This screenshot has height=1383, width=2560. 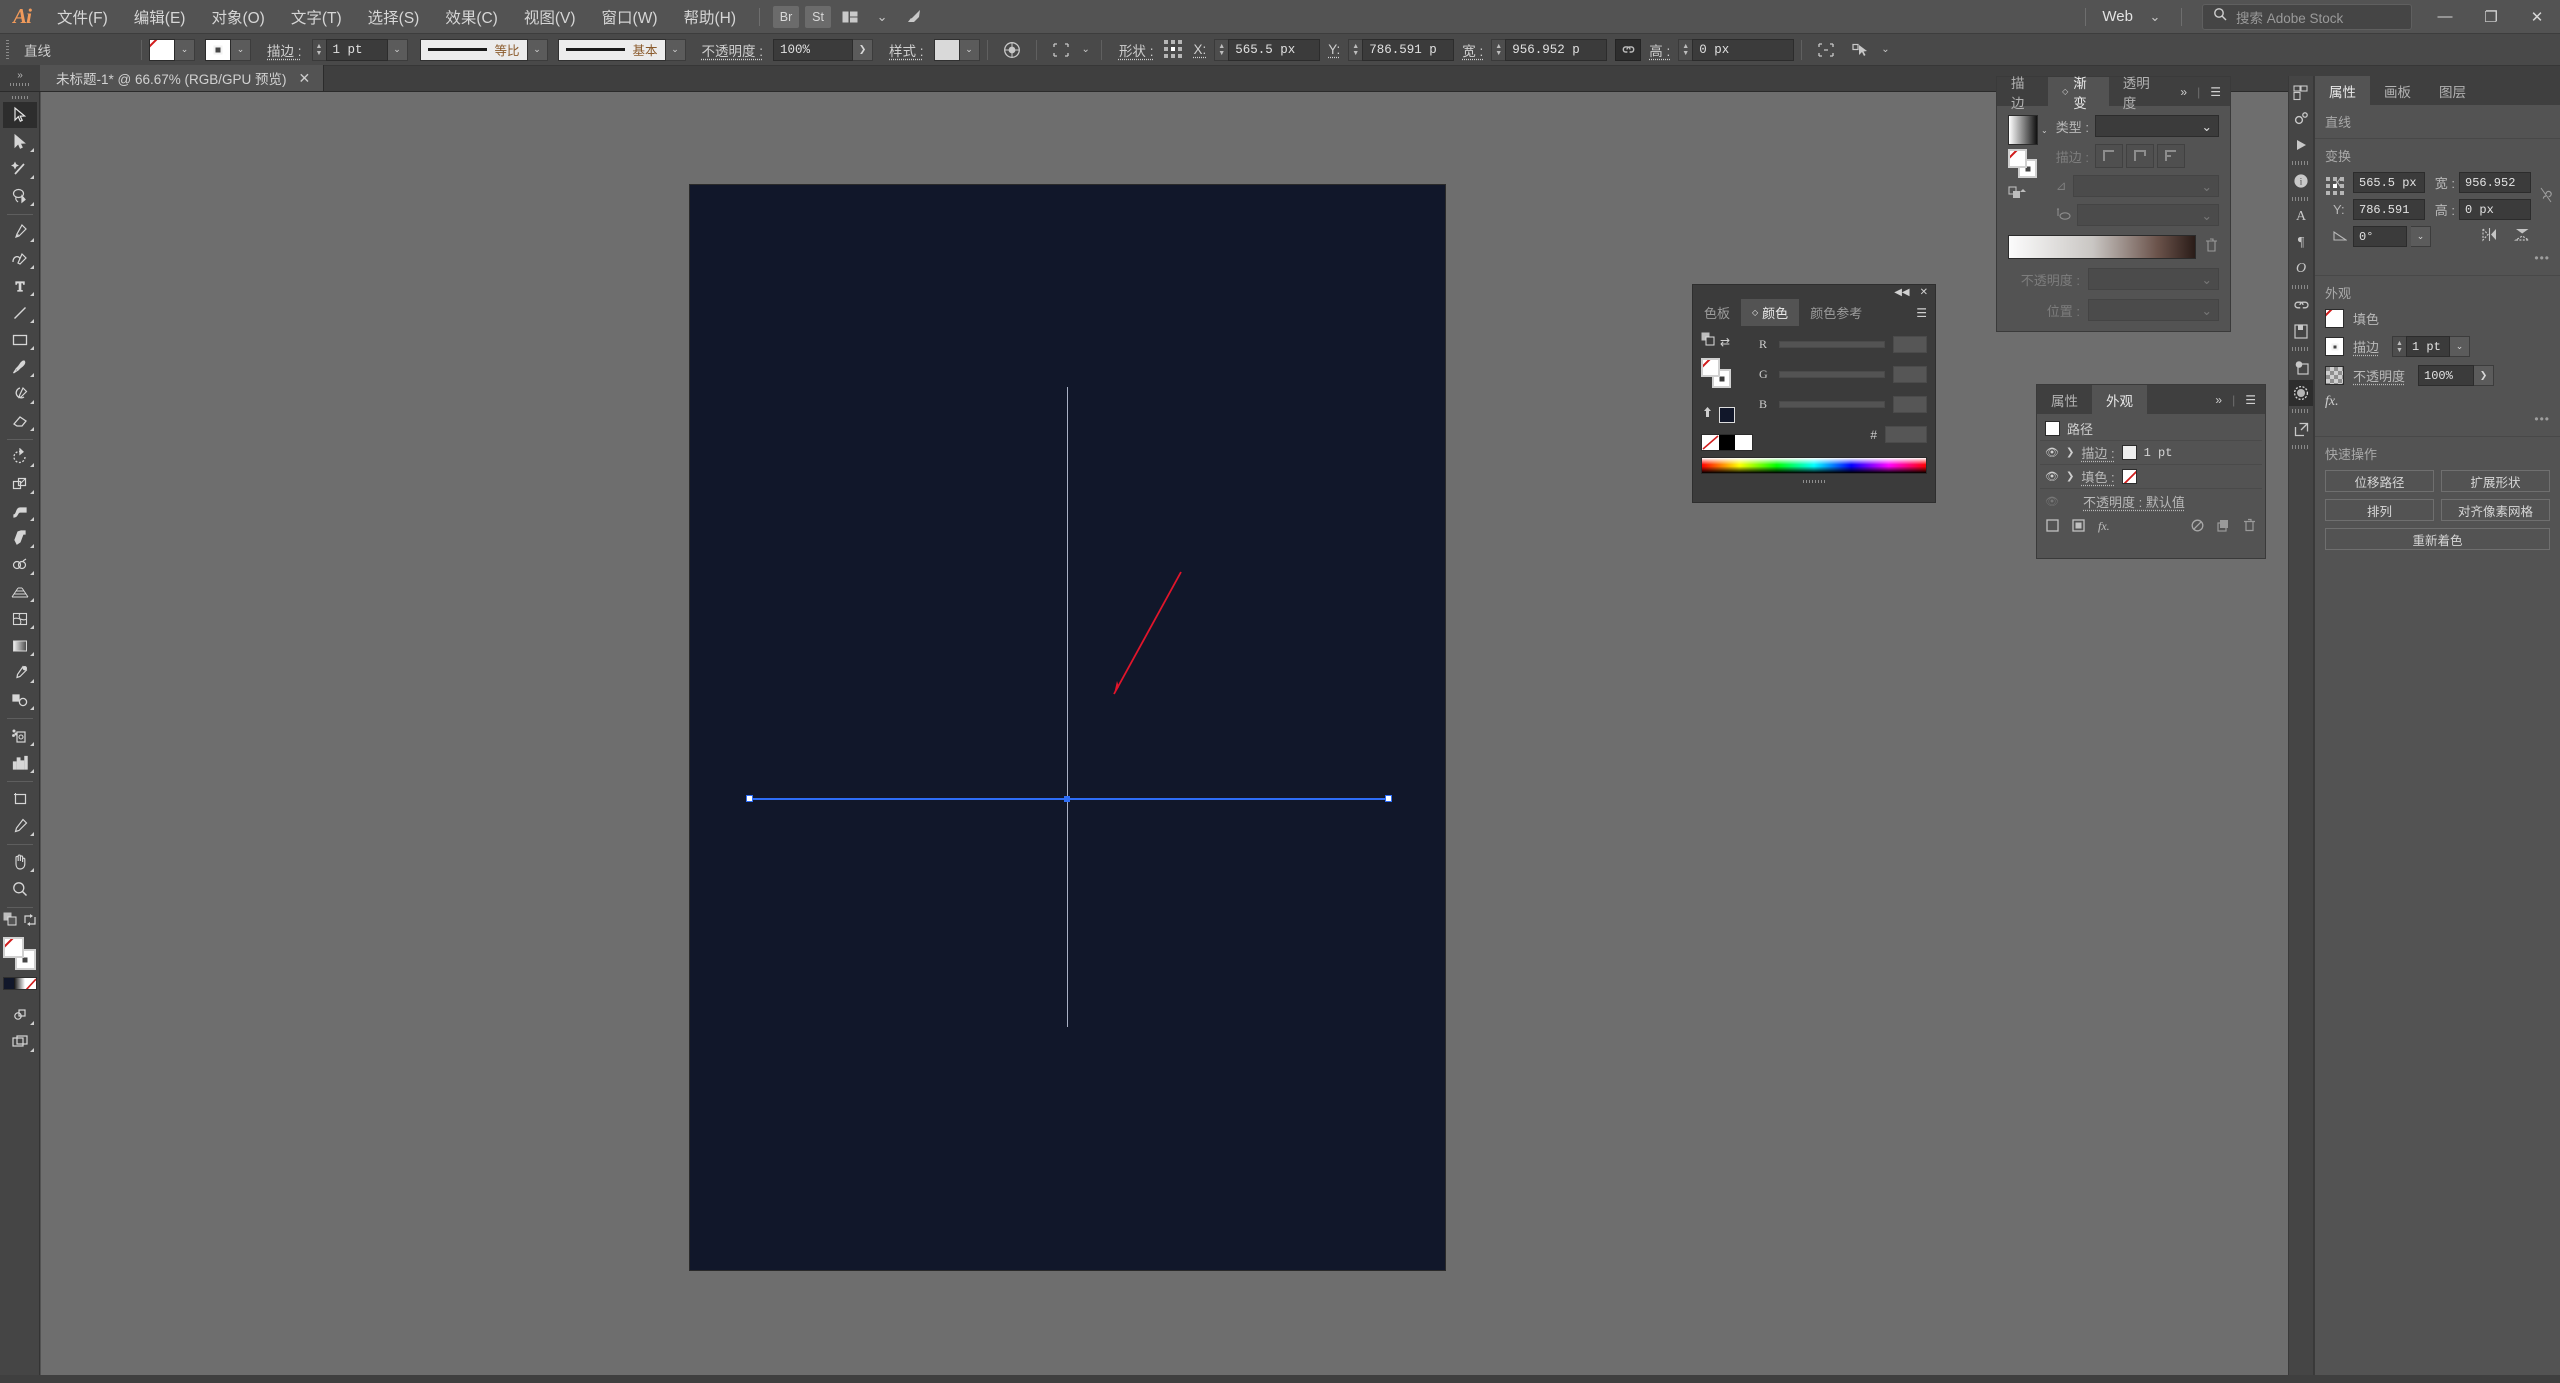 I want to click on appearance-opacity-control: 不透明度 100% ❯, so click(x=2437, y=375).